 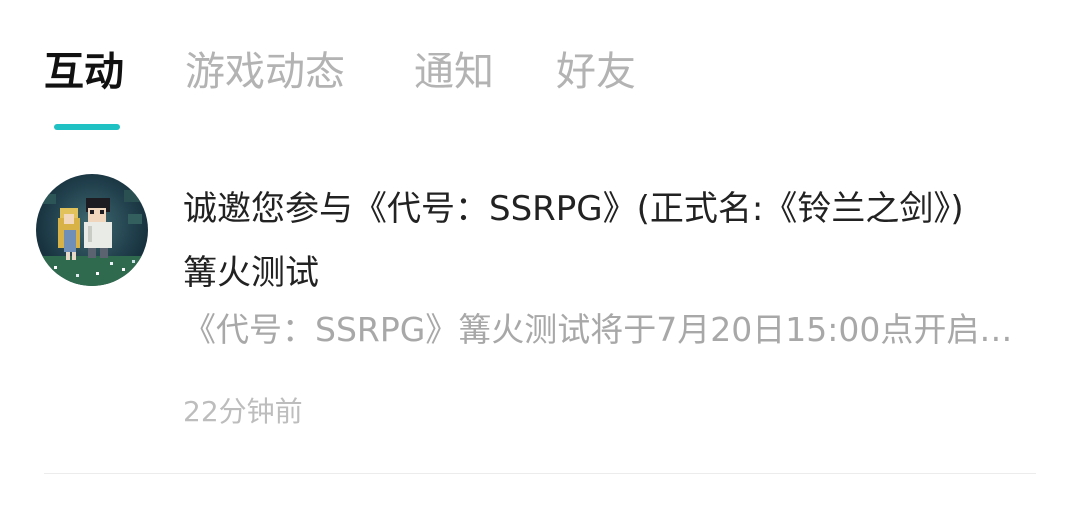 I want to click on avatar, so click(x=92, y=230).